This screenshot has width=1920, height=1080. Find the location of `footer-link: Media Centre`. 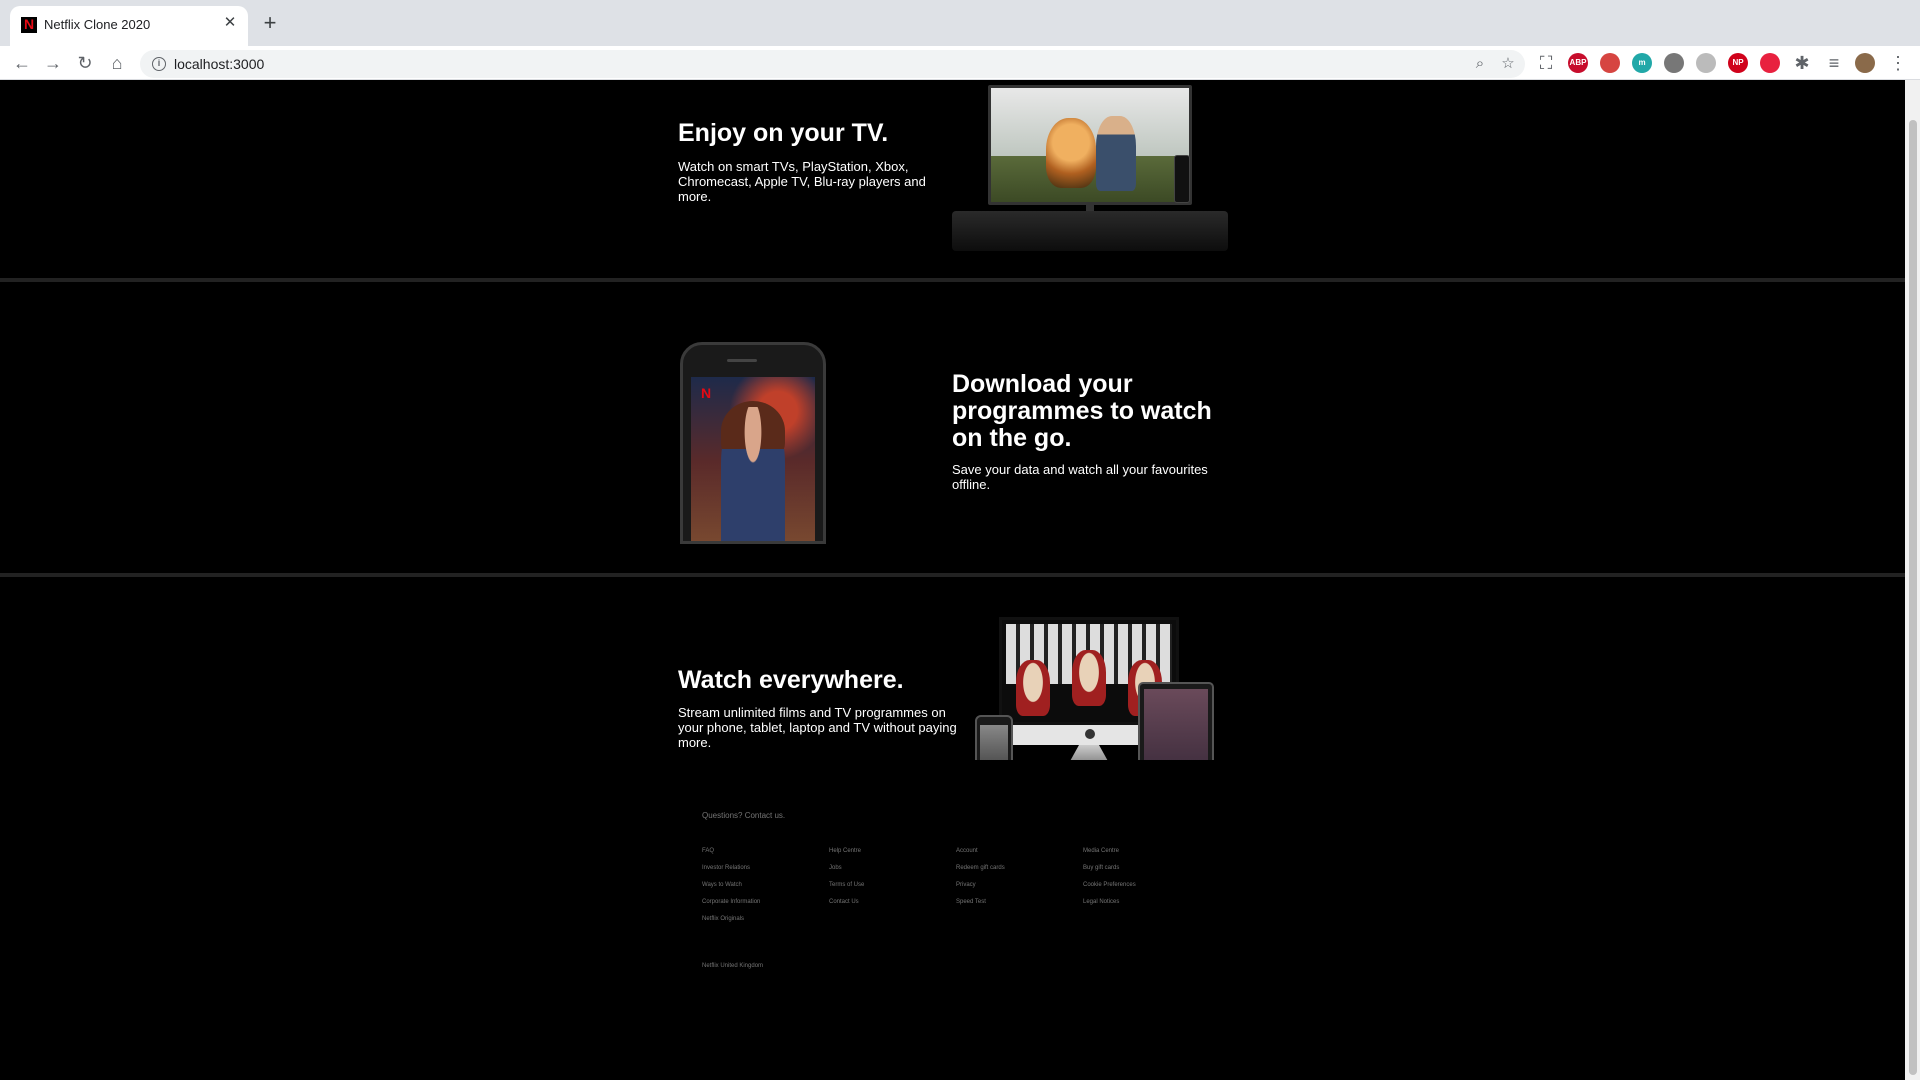

footer-link: Media Centre is located at coordinates (1109, 855).